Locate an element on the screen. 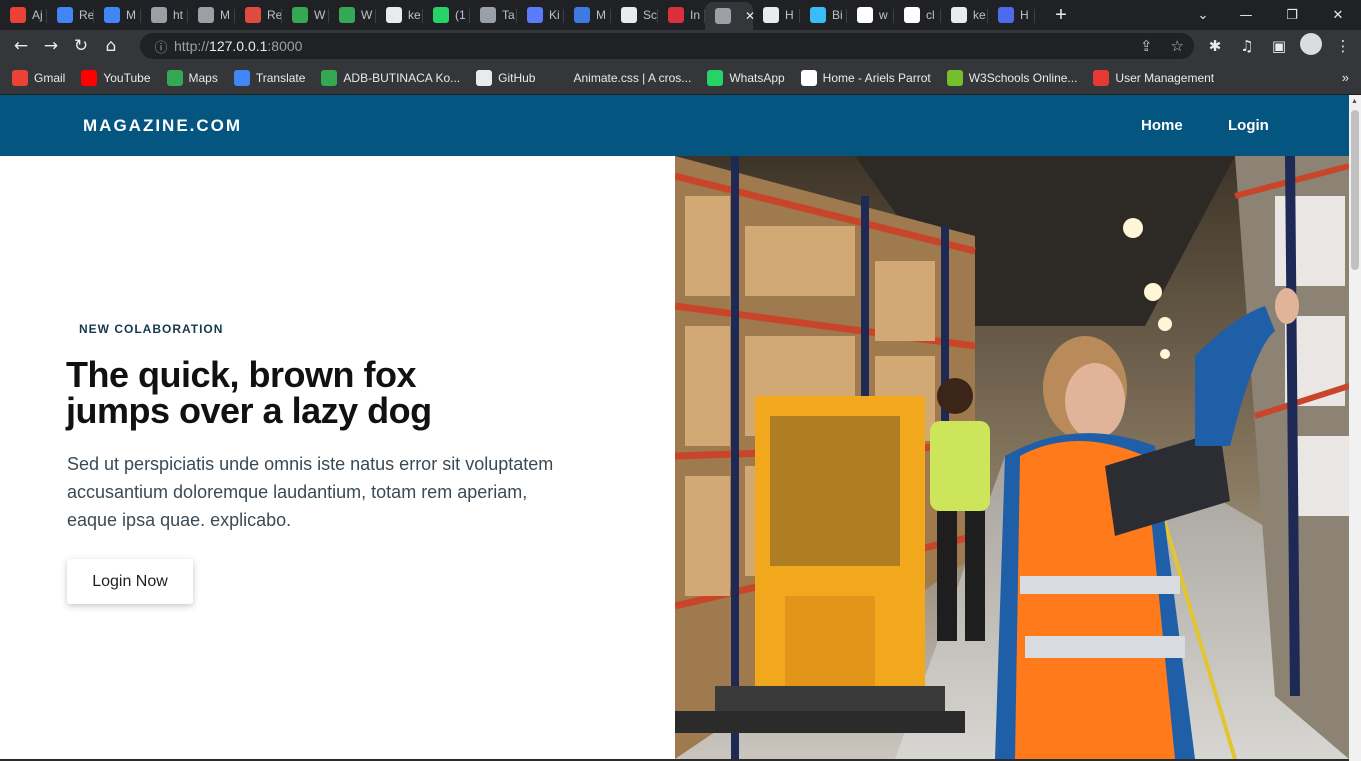 The width and height of the screenshot is (1361, 761). browser-tab: cl is located at coordinates (917, 15).